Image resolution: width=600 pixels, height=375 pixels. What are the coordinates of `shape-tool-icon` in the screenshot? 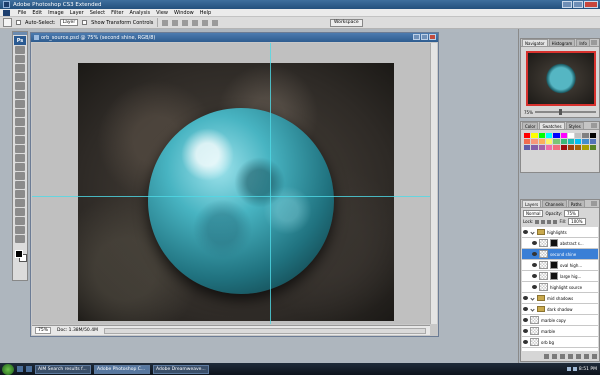 It's located at (20, 203).